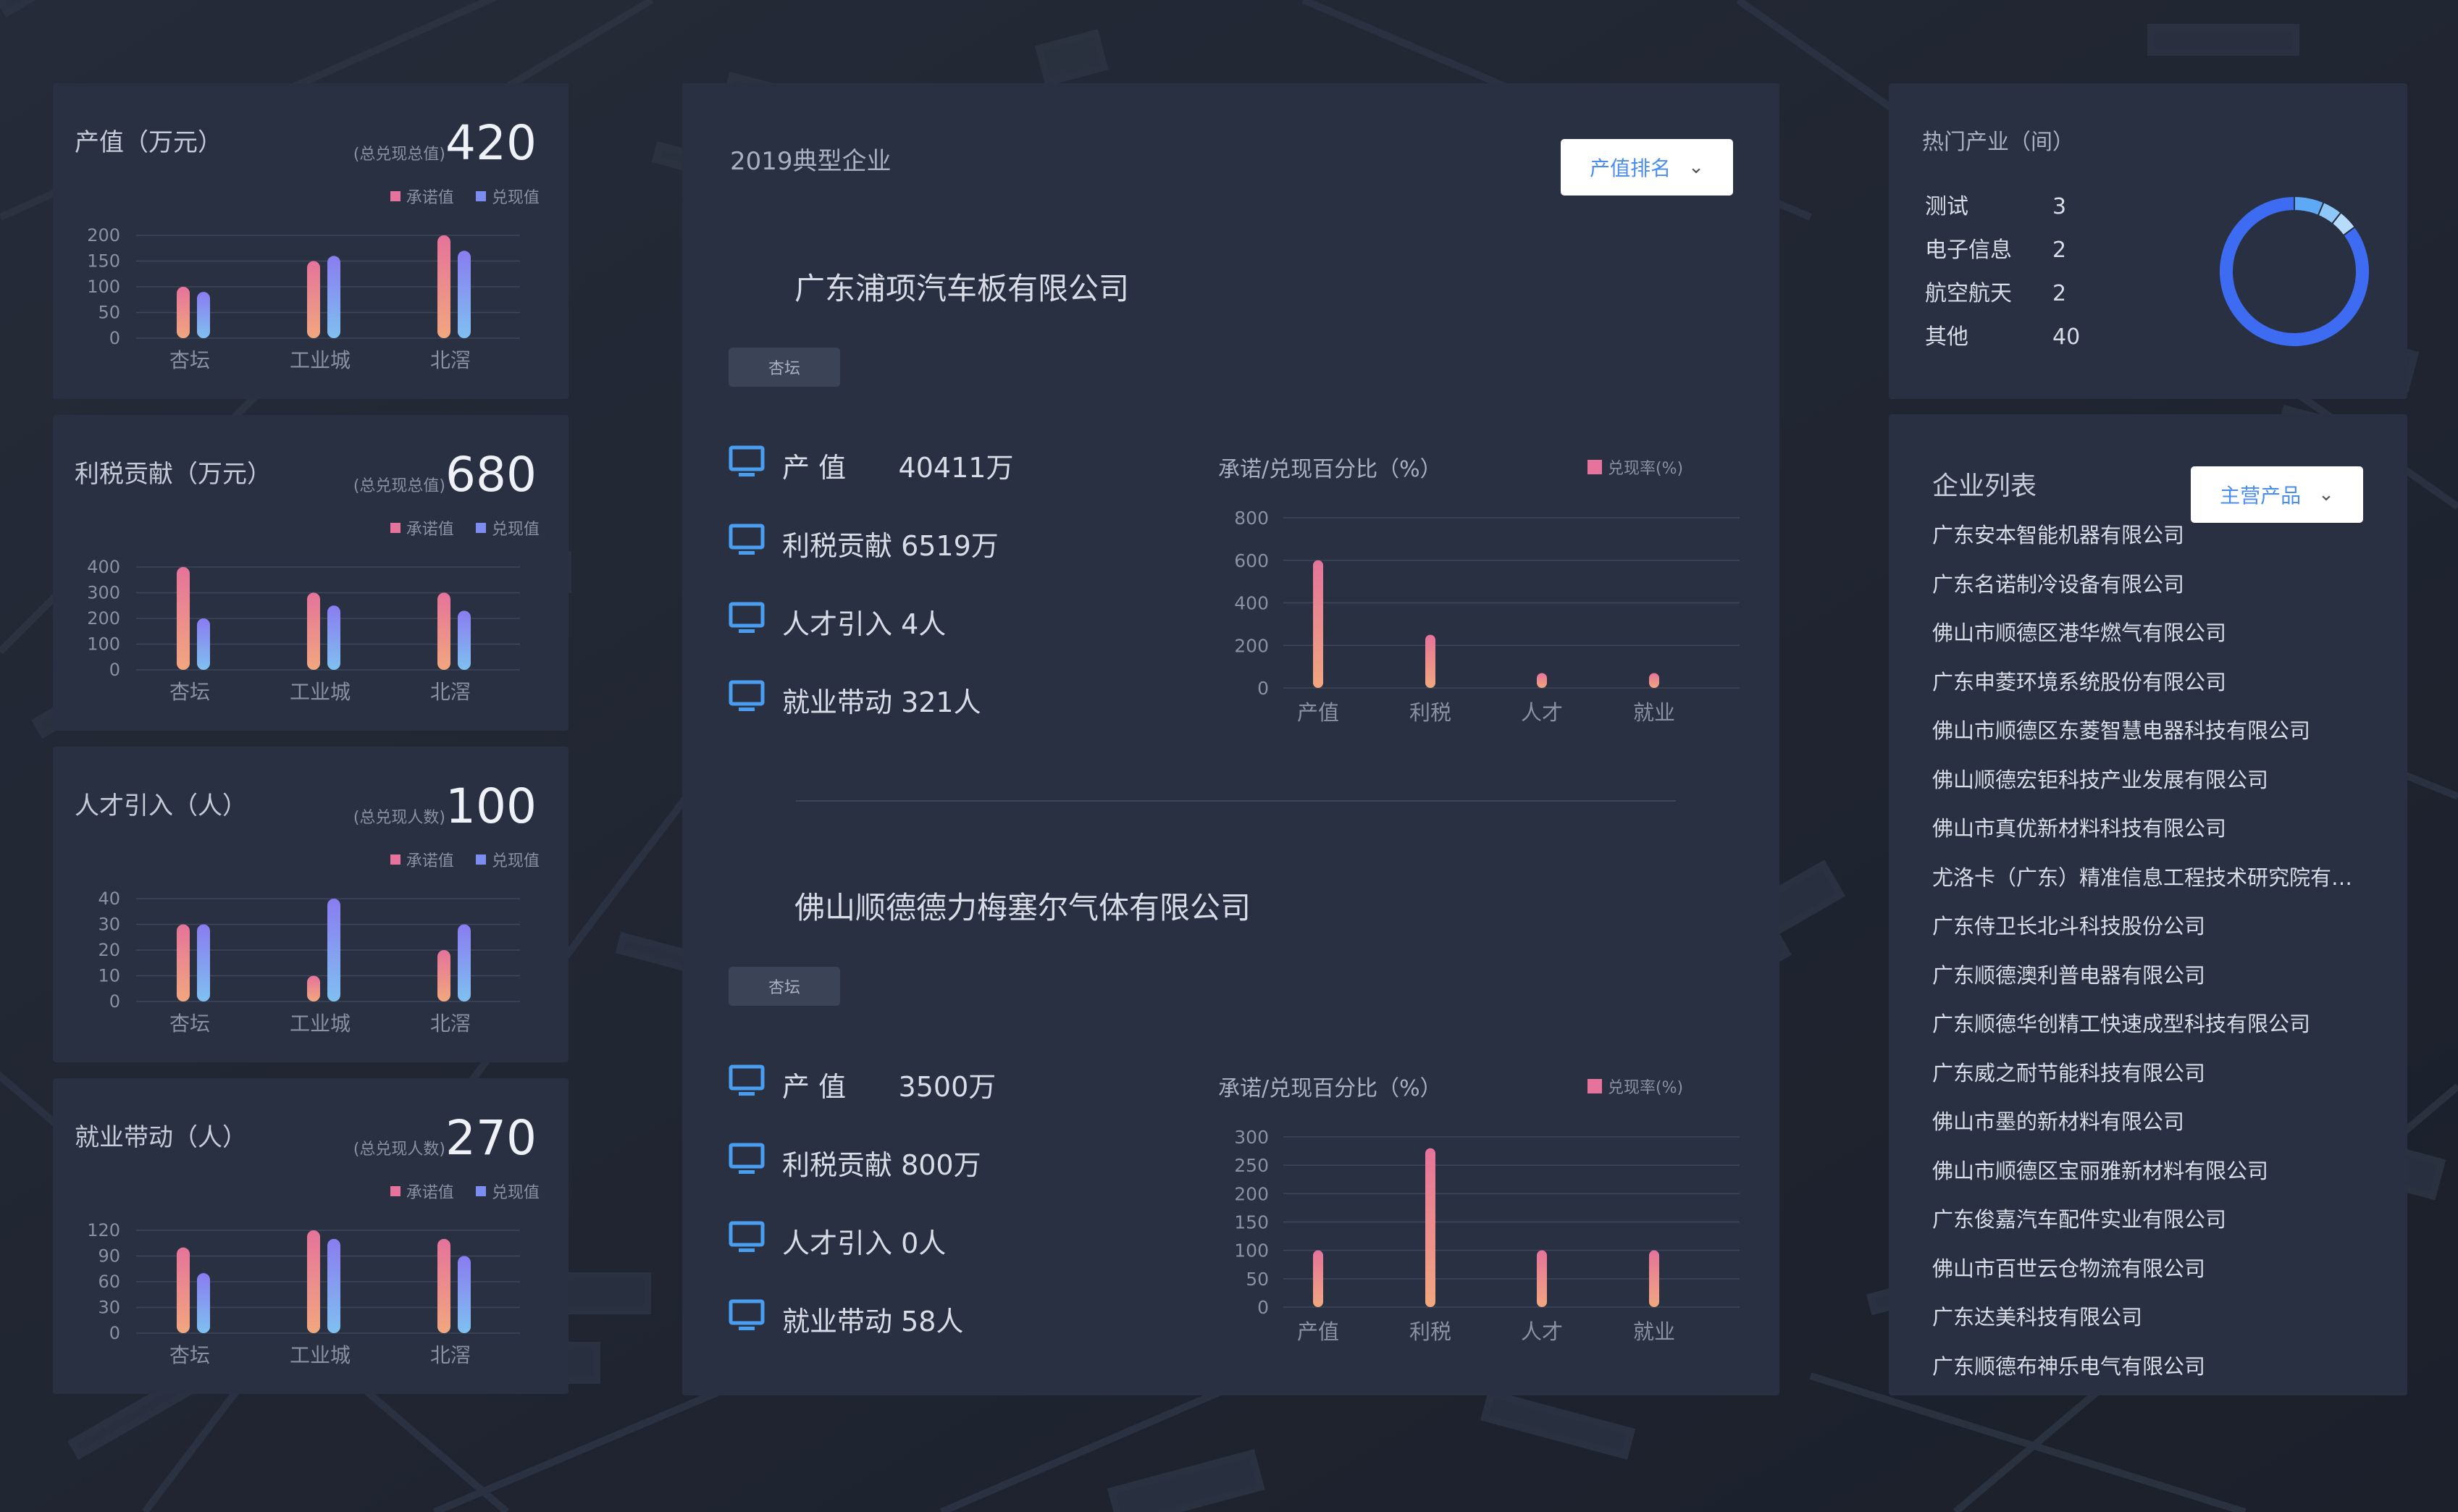  What do you see at coordinates (2149, 1269) in the screenshot?
I see `company-list-item: 佛山市百世云仓物流有限公司` at bounding box center [2149, 1269].